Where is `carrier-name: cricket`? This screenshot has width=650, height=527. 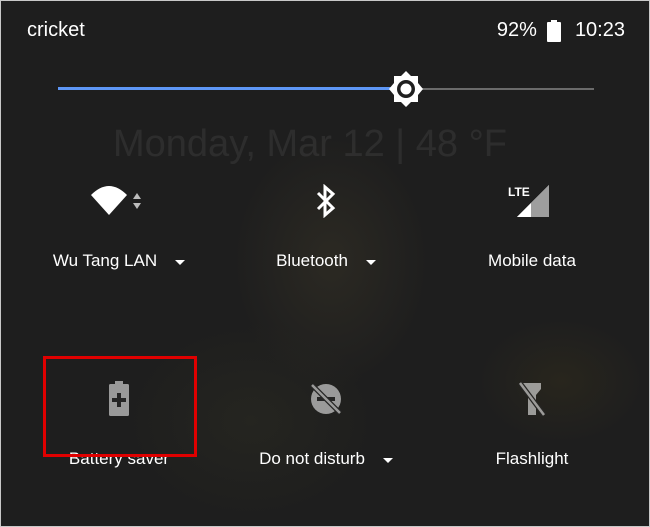 carrier-name: cricket is located at coordinates (56, 30).